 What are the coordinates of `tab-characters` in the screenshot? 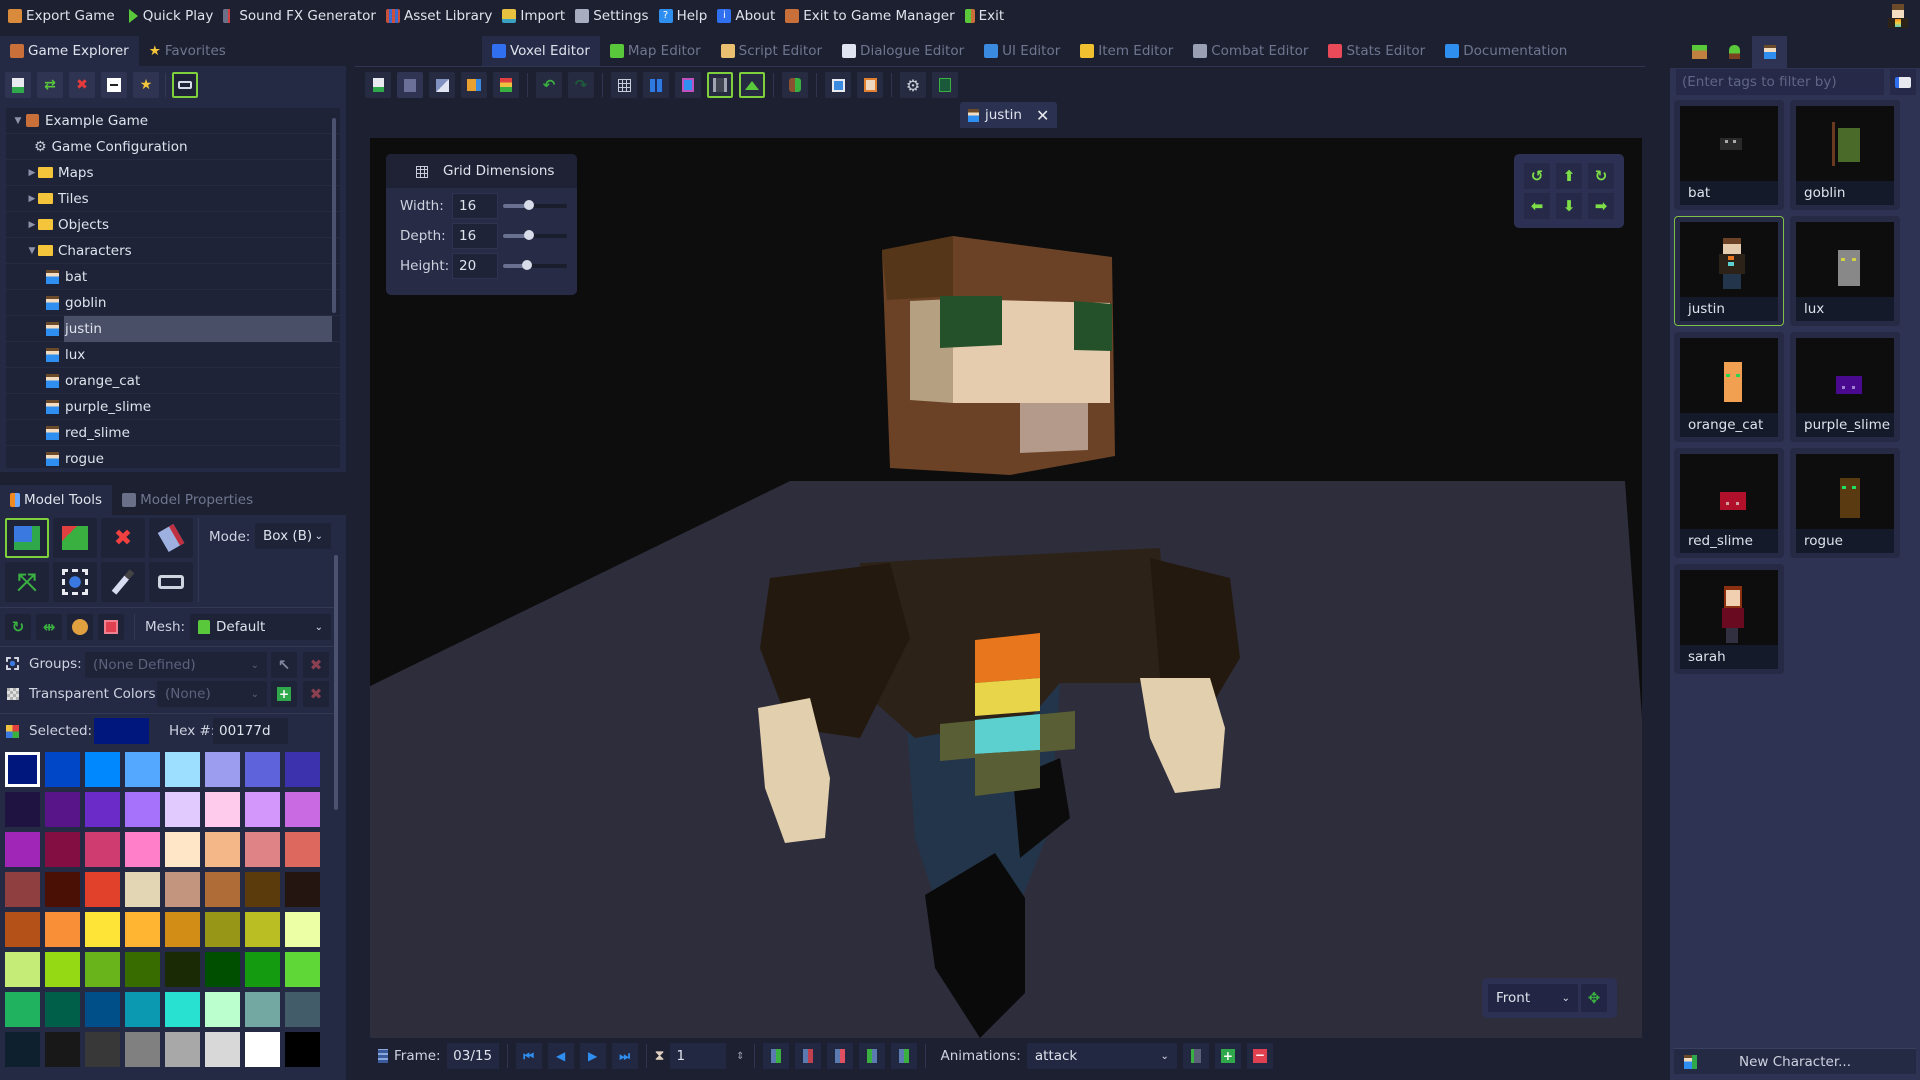 It's located at (1769, 52).